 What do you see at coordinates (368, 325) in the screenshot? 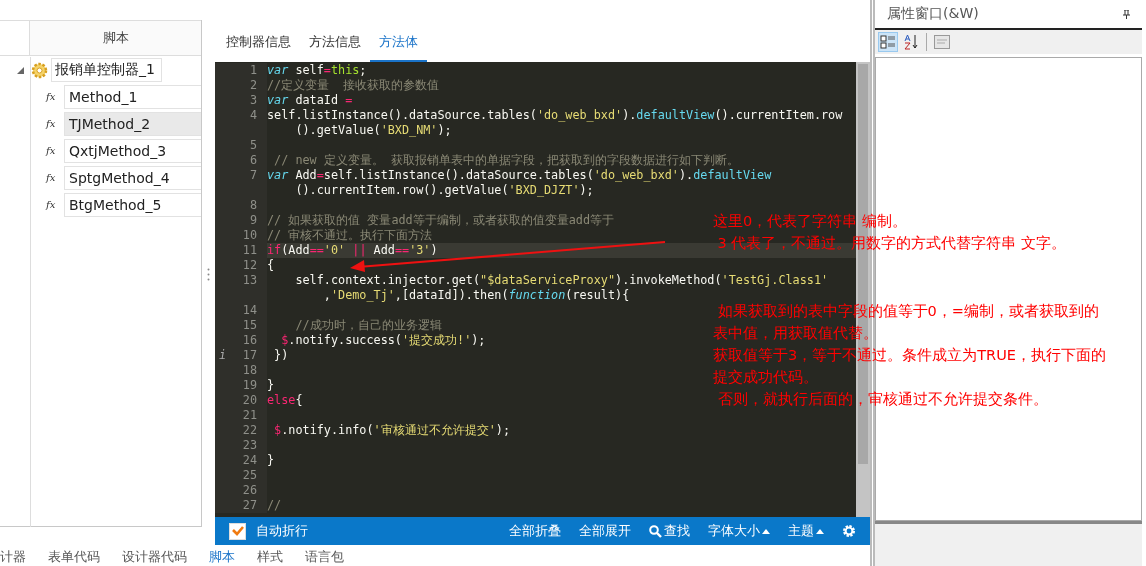
I see `code-line: //成功时，自己的业务逻辑` at bounding box center [368, 325].